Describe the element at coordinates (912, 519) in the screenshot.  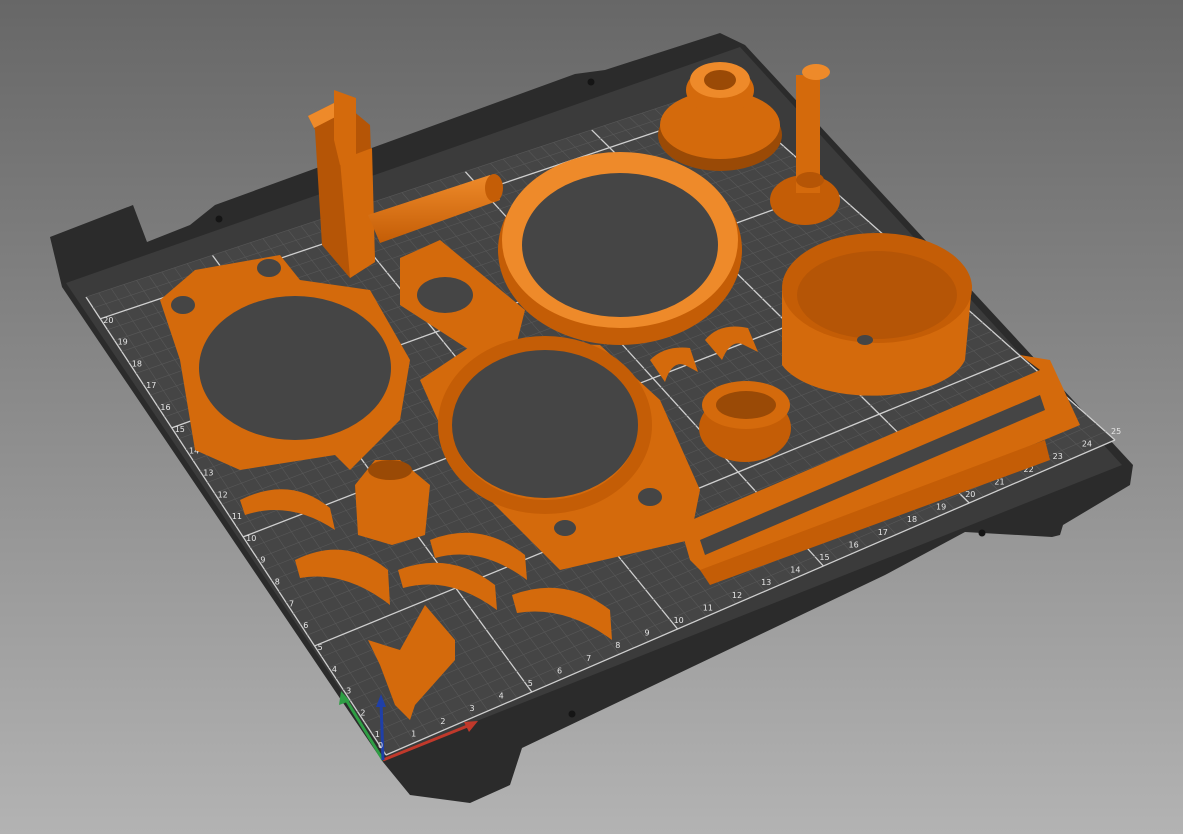
I see `x-tick-label: 18` at that location.